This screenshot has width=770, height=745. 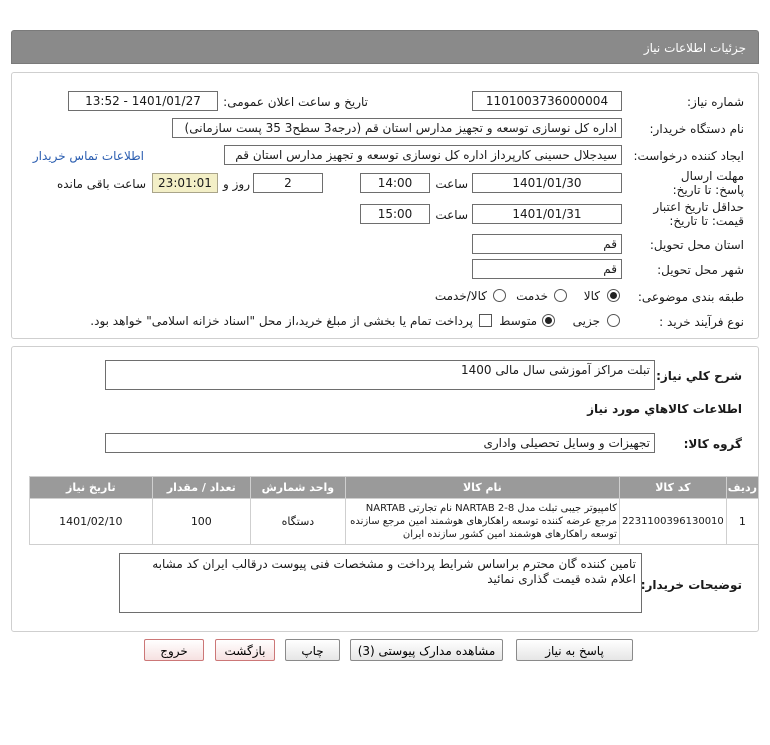 What do you see at coordinates (236, 184) in the screenshot?
I see `days-label: روز و` at bounding box center [236, 184].